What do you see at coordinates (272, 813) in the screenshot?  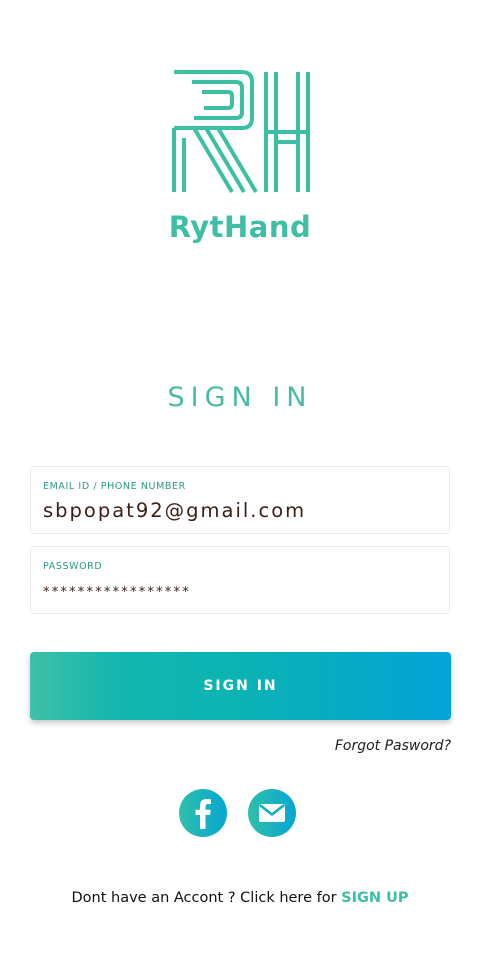 I see `mail-icon` at bounding box center [272, 813].